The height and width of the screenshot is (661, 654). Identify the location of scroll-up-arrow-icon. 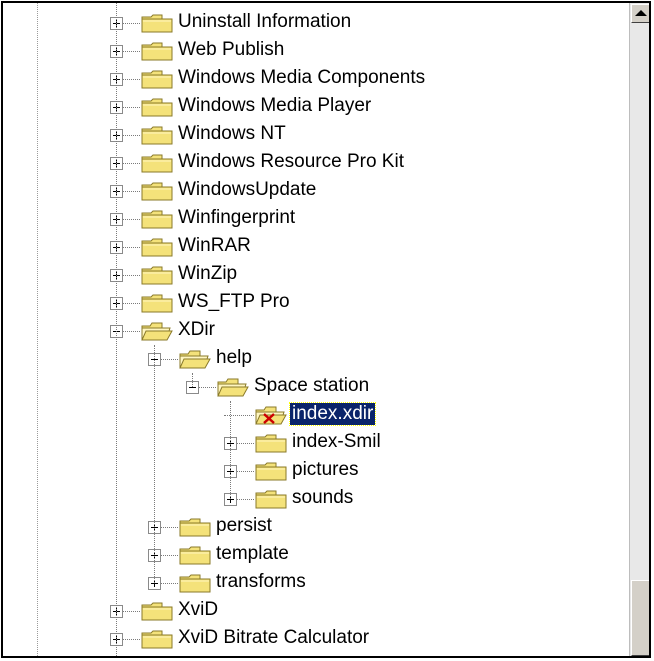
(641, 13).